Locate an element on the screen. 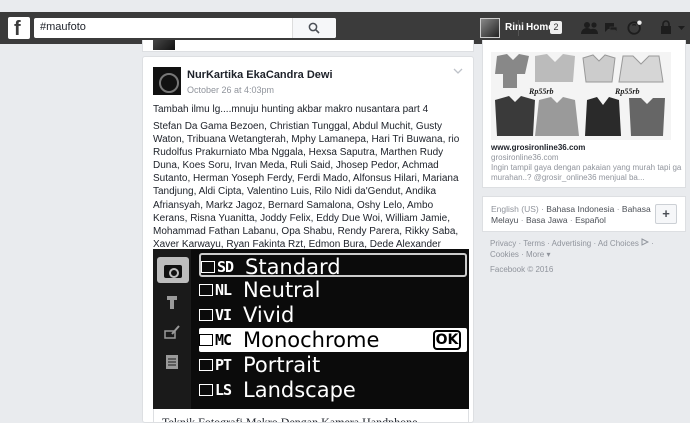 The height and width of the screenshot is (423, 690). ad-domain: grosironline36.com is located at coordinates (525, 157).